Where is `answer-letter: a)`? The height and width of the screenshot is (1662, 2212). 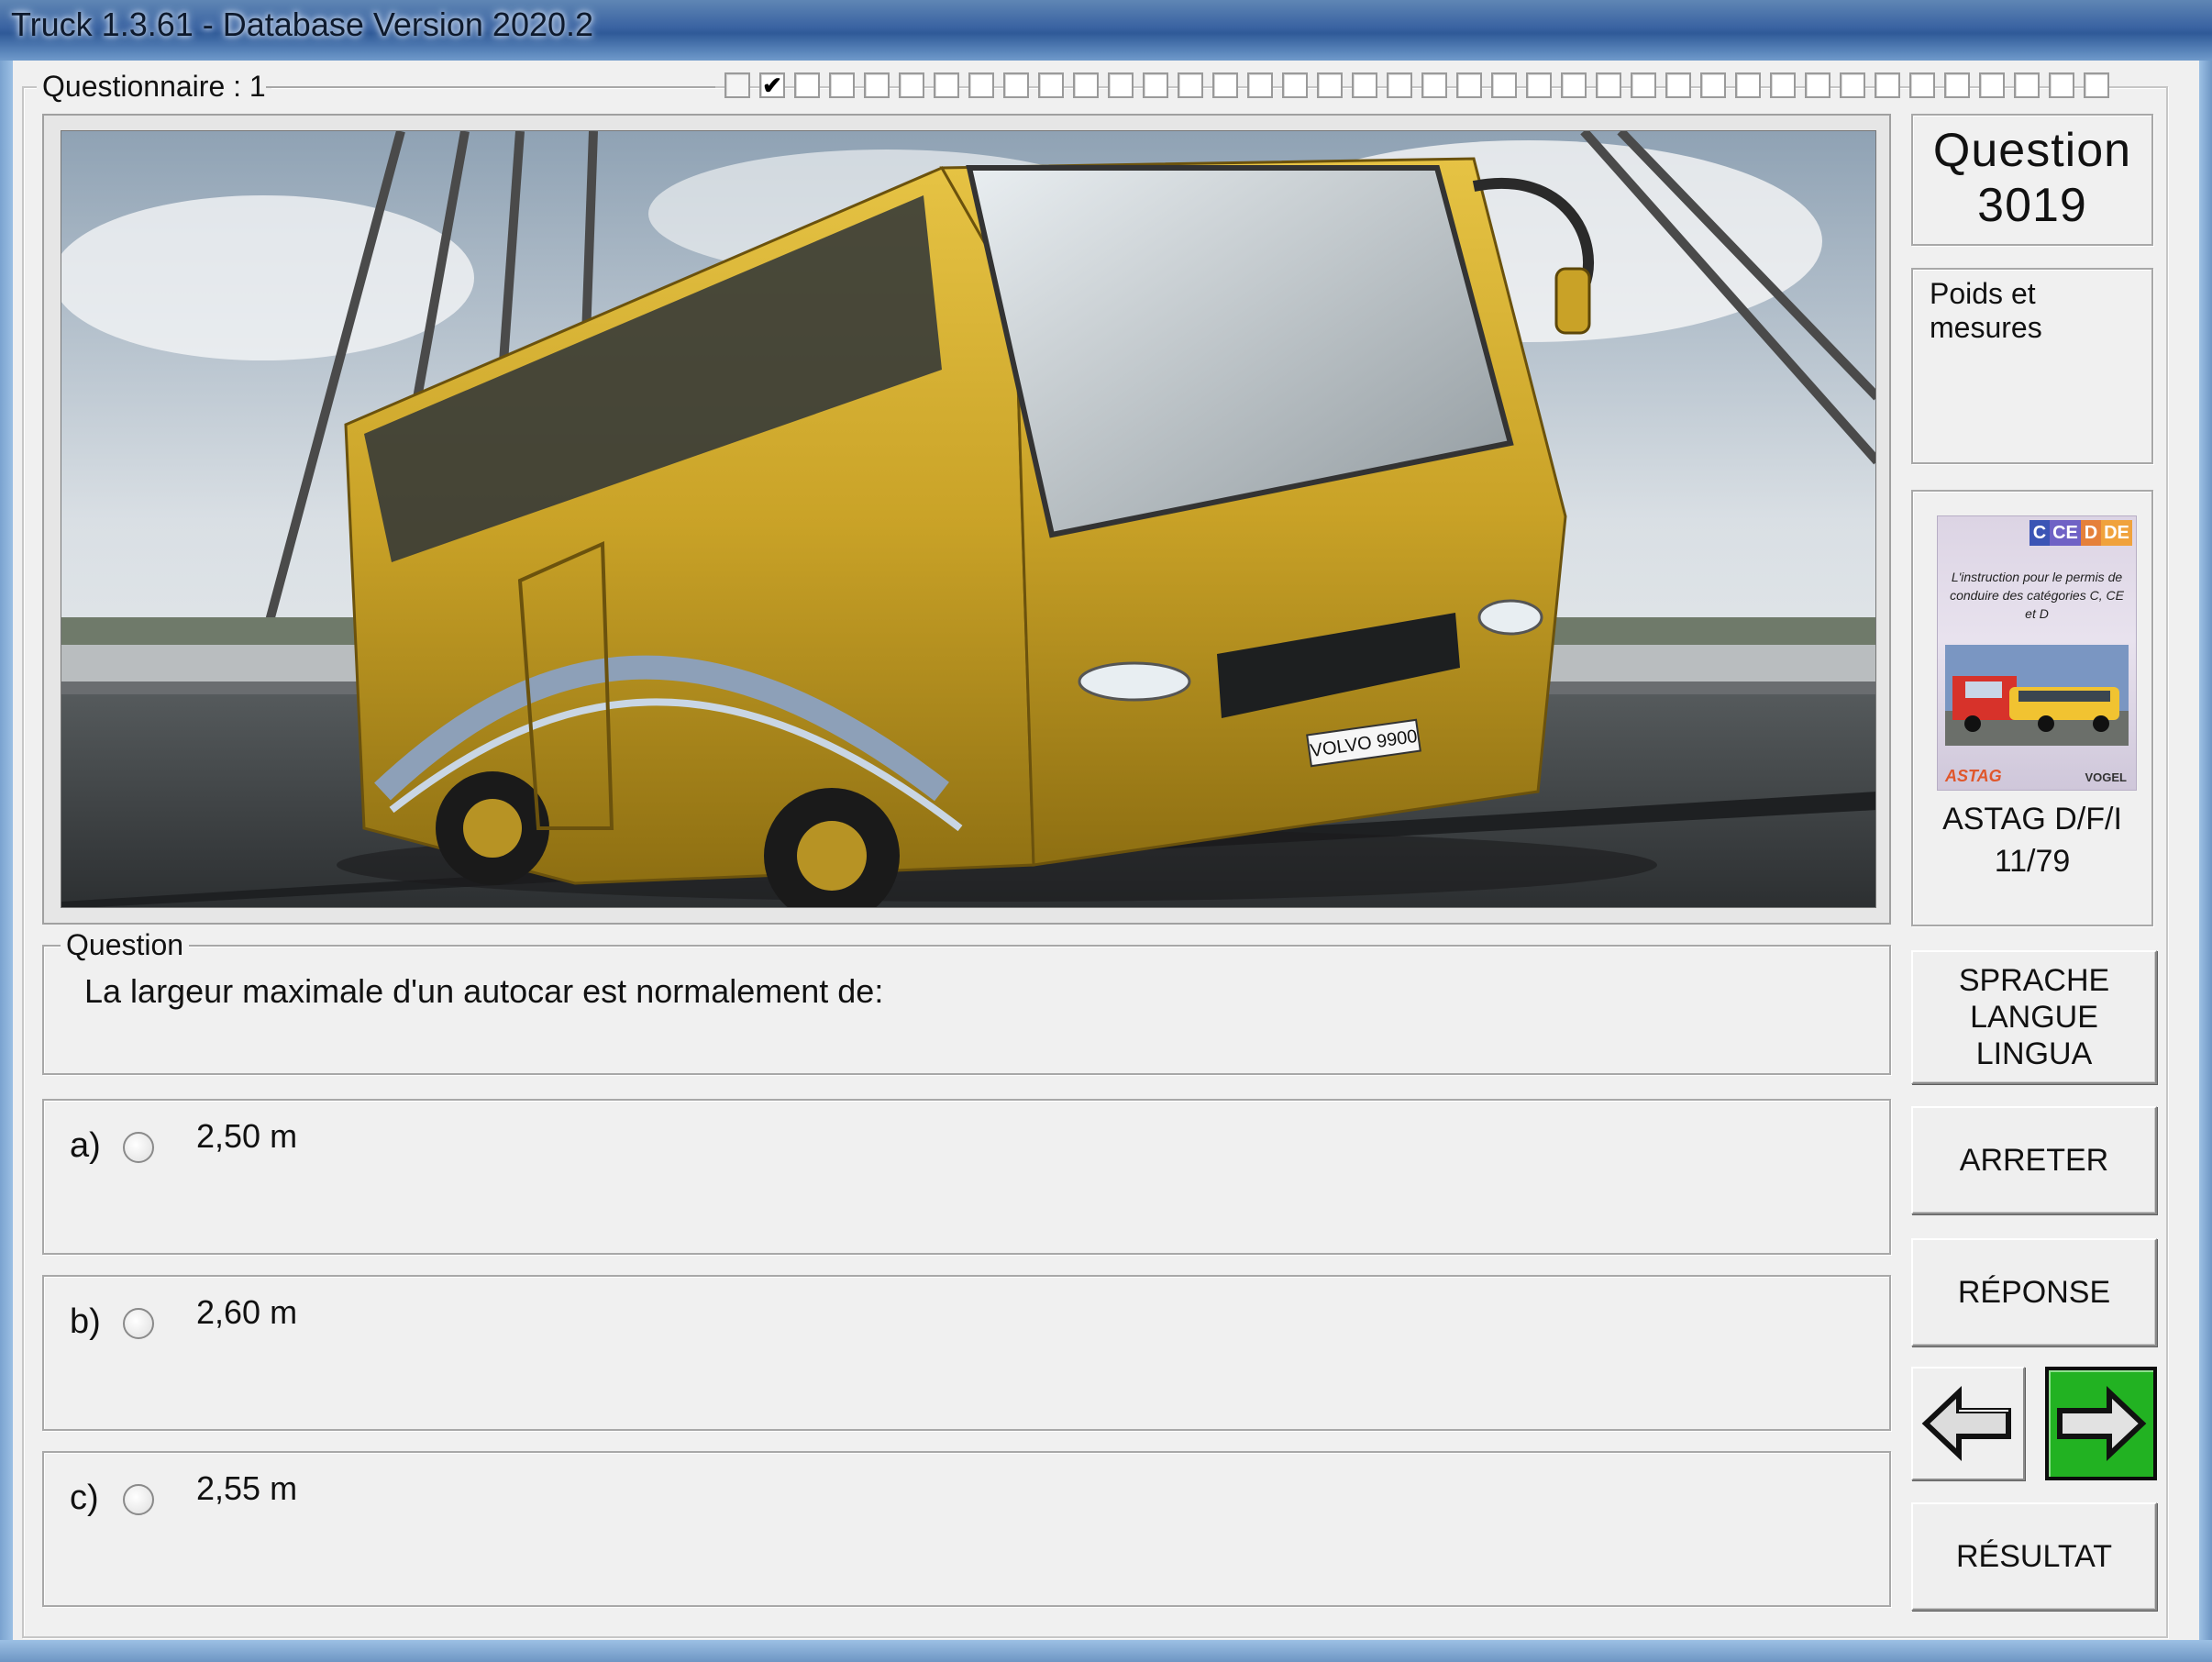 answer-letter: a) is located at coordinates (86, 1145).